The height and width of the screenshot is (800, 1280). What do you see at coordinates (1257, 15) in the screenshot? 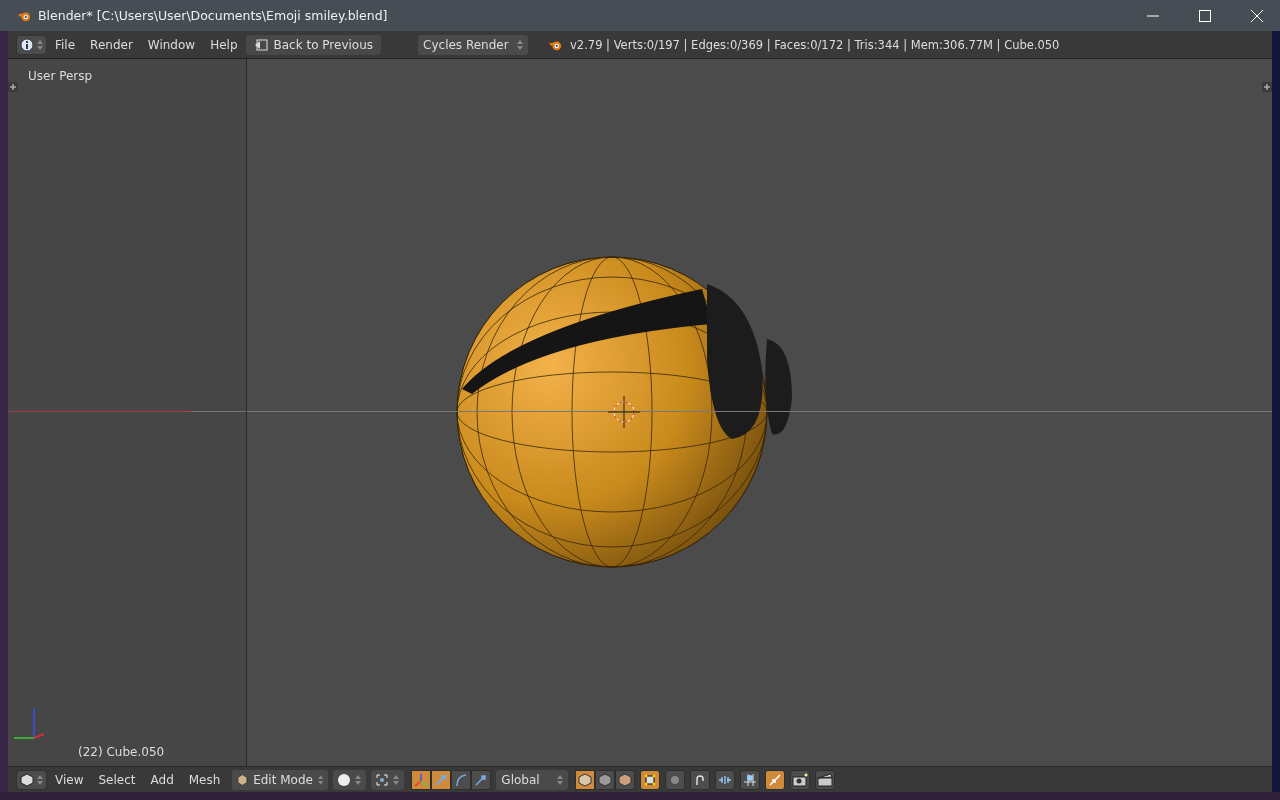
I see `close-icon` at bounding box center [1257, 15].